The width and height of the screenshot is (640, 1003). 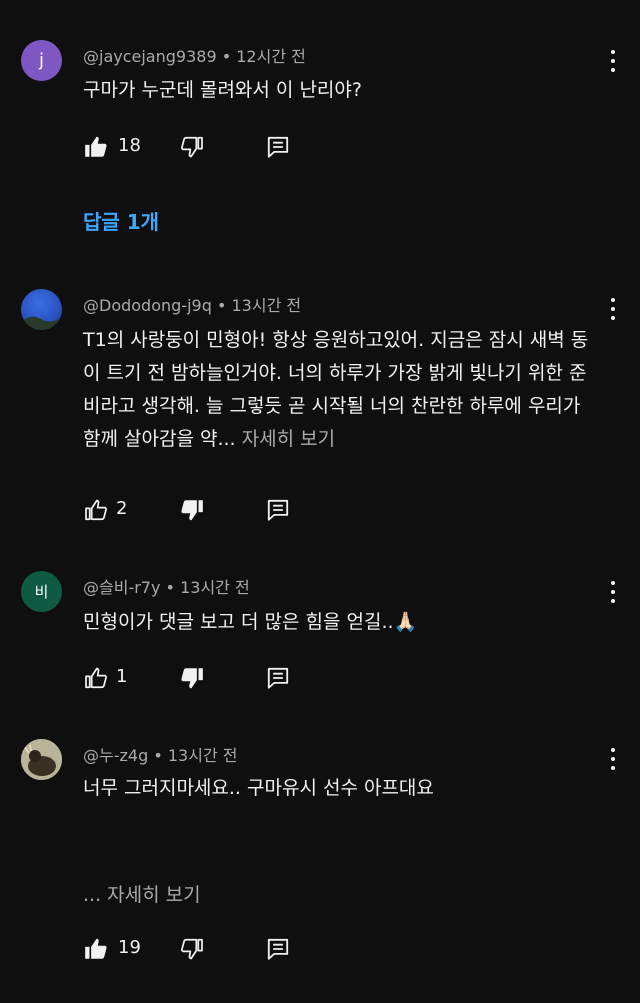 I want to click on replies-toggle: 답글 1개, so click(x=121, y=220).